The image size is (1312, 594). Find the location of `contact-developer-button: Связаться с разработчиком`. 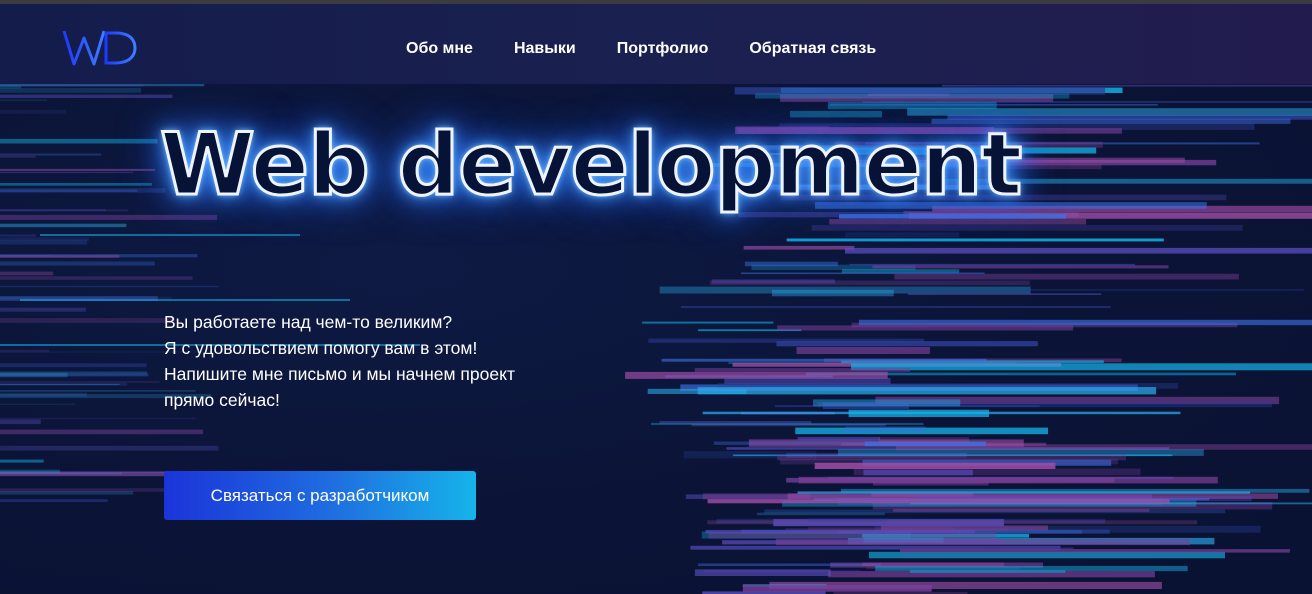

contact-developer-button: Связаться с разработчиком is located at coordinates (320, 495).